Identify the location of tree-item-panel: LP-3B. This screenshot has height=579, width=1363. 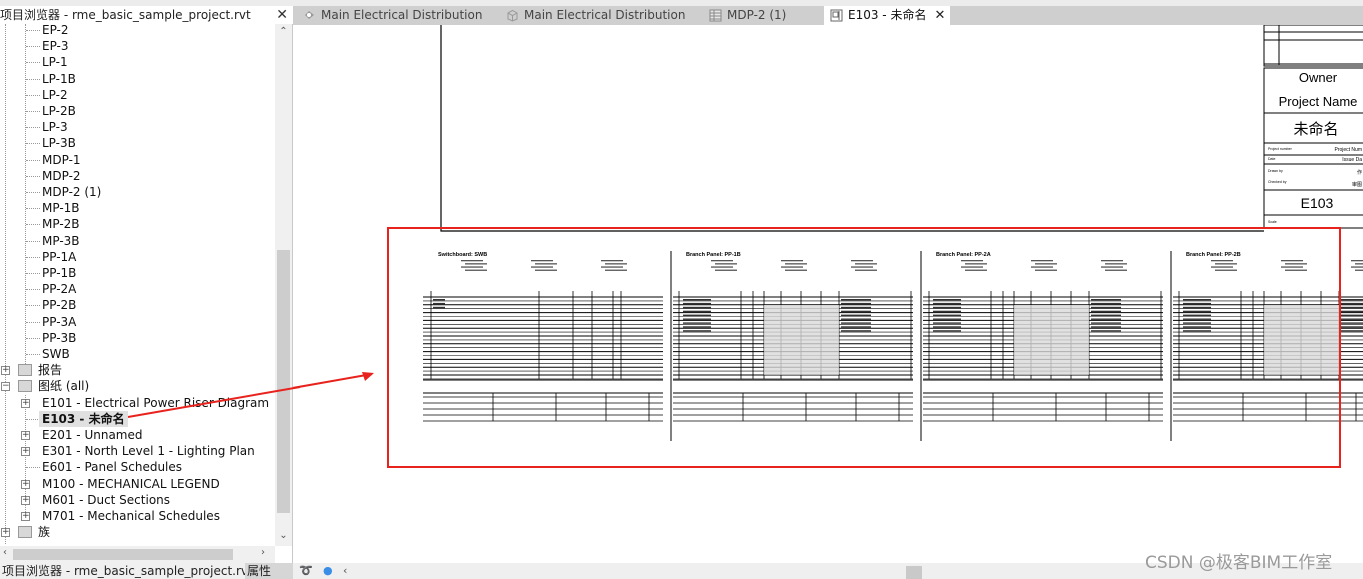
(59, 143).